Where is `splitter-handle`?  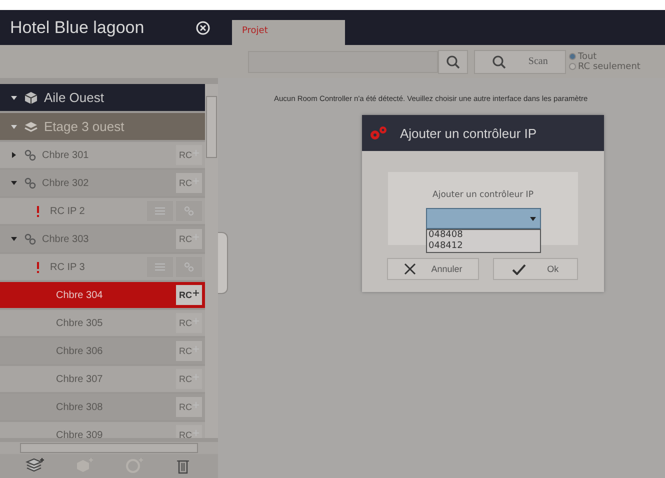 splitter-handle is located at coordinates (223, 263).